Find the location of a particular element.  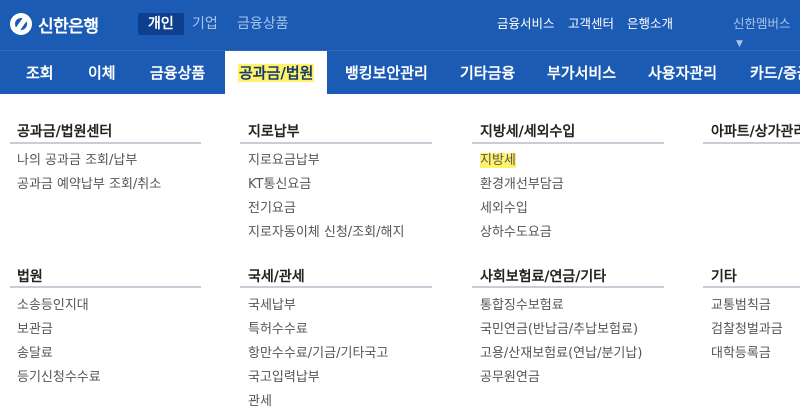

brand-name: 신한은행 is located at coordinates (68, 26).